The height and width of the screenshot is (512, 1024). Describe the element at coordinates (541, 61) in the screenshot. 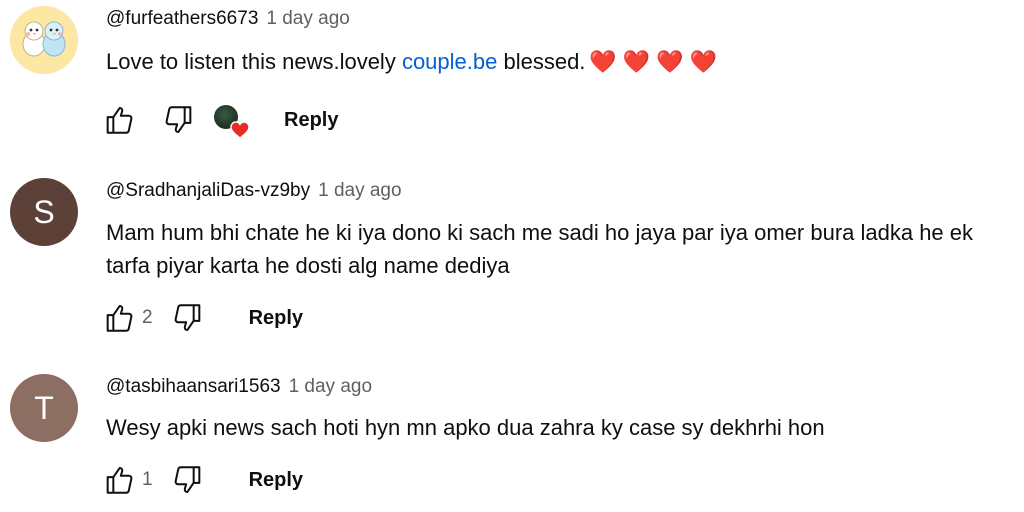

I see `comment-text-end: blessed.` at that location.